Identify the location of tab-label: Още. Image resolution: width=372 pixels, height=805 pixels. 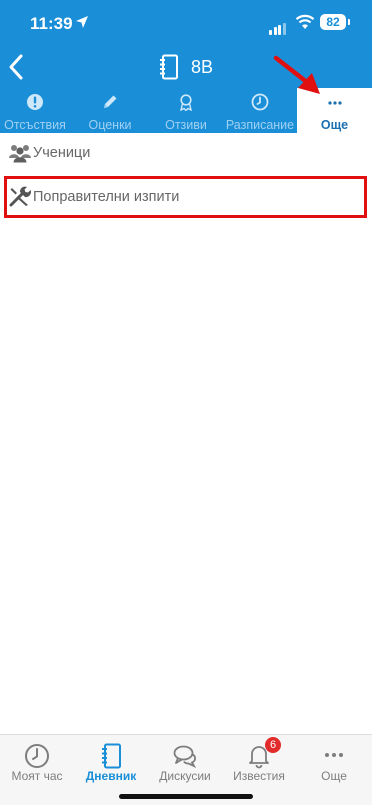
(334, 125).